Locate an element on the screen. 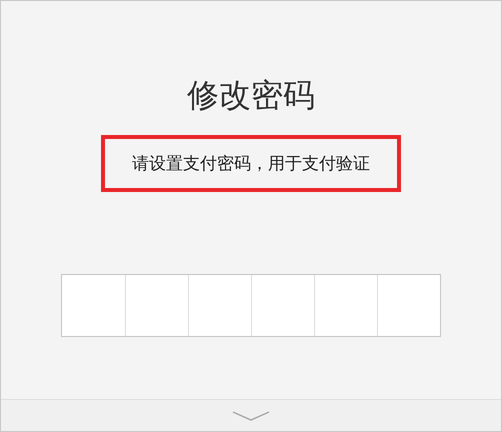 The image size is (502, 432). instruction-text: 请设置支付密码，用于支付验证 is located at coordinates (251, 164).